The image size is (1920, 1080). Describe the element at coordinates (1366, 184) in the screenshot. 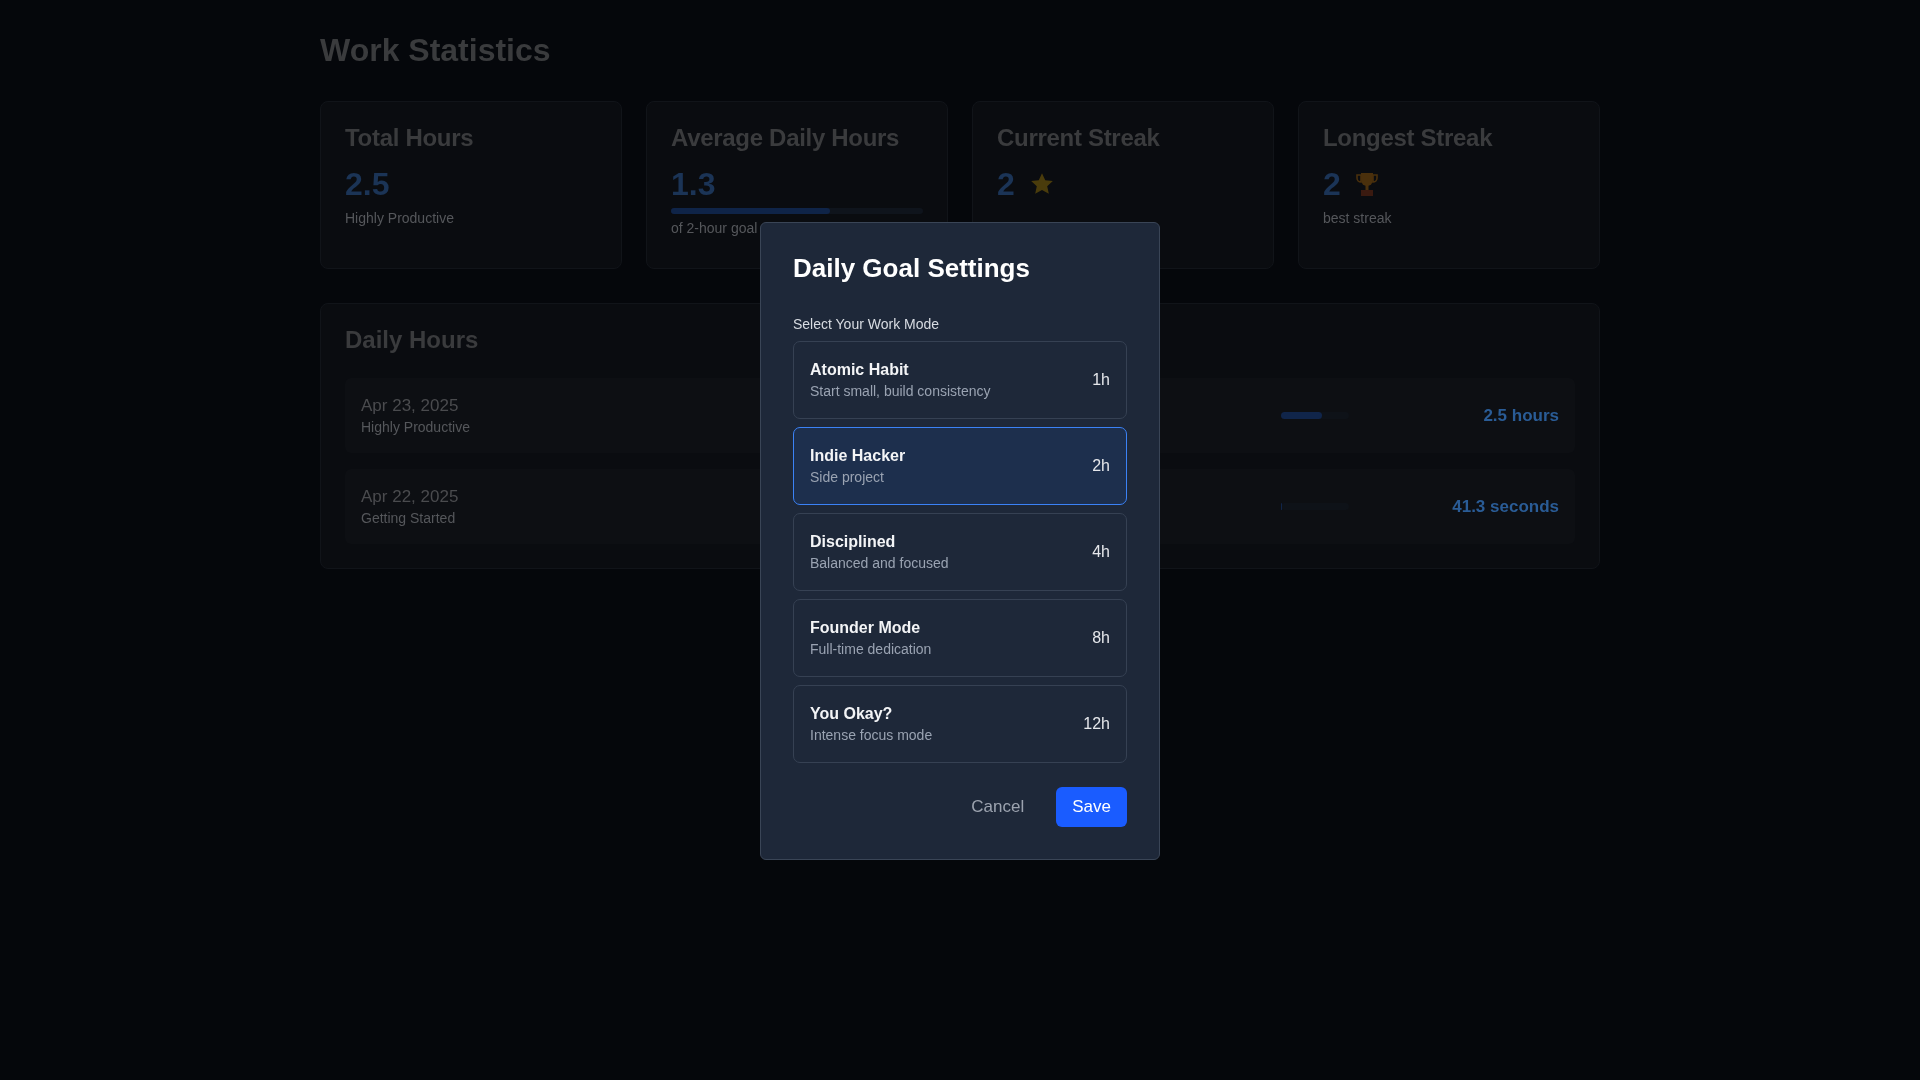

I see `trophy-icon` at that location.